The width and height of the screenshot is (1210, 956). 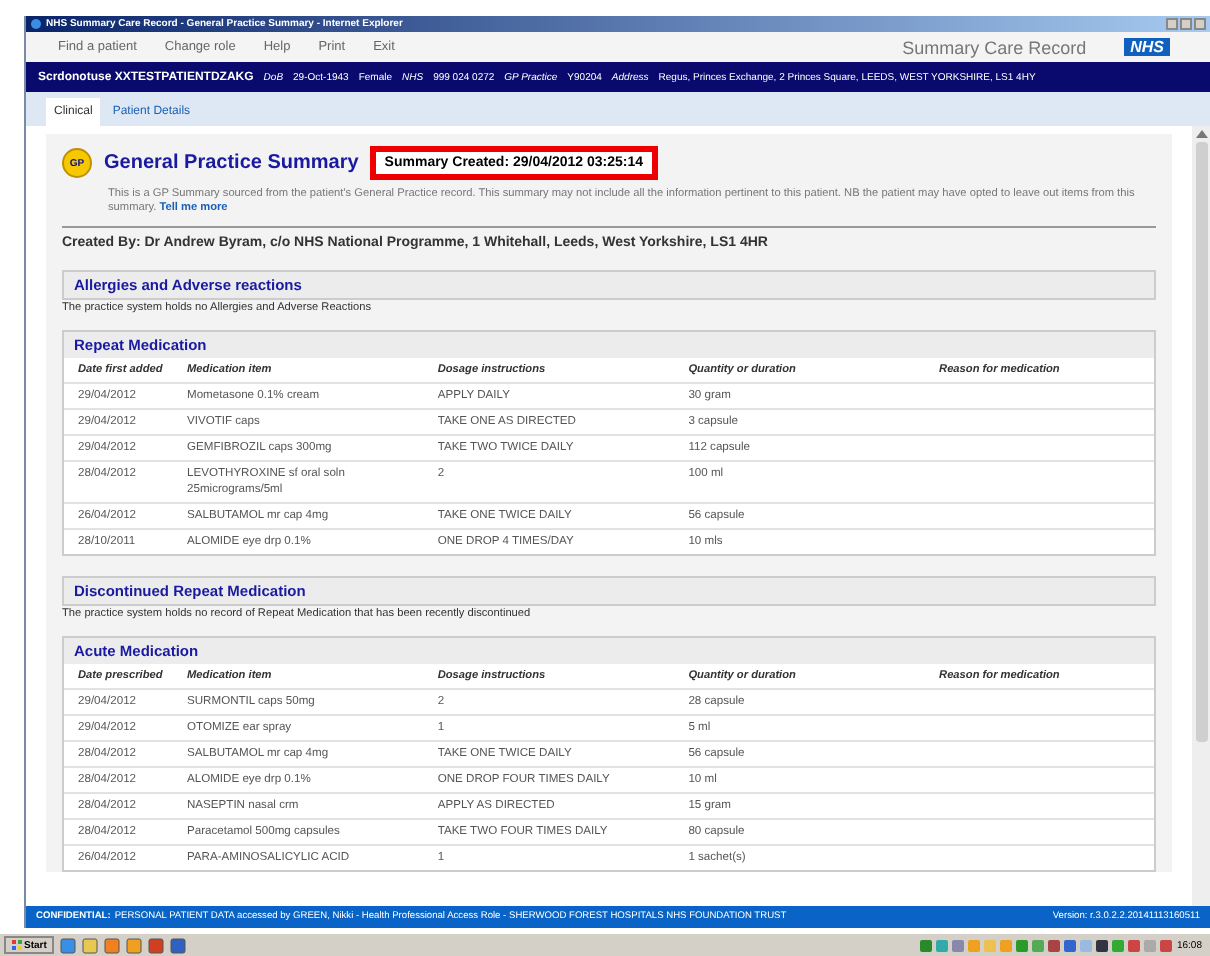 I want to click on scroll-up-icon, so click(x=1201, y=134).